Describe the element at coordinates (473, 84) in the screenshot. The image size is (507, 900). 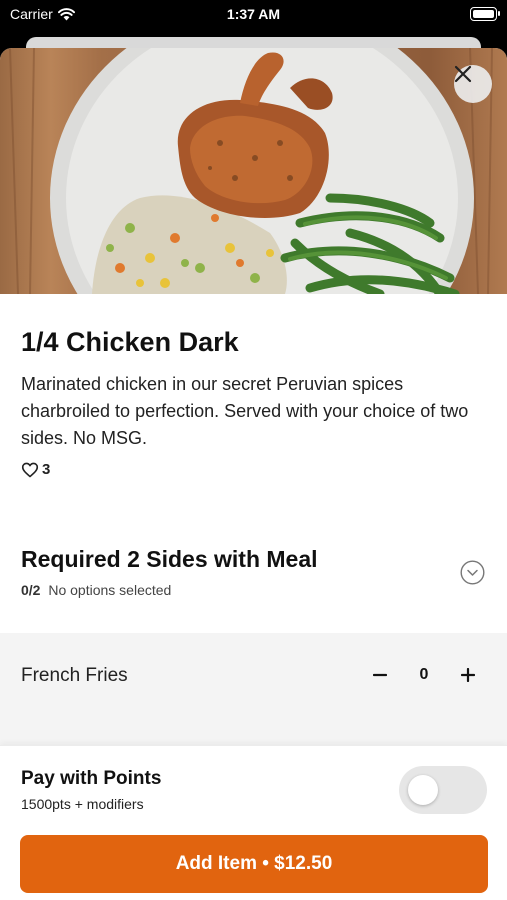
I see `close-button` at that location.